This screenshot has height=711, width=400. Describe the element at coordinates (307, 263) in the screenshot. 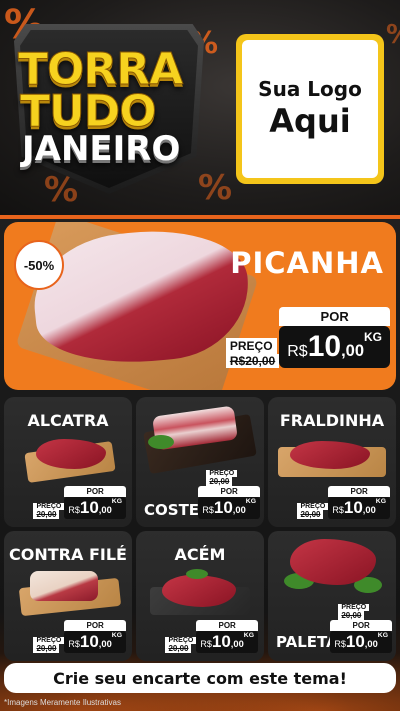

I see `featured-product-name: PICANHA` at that location.